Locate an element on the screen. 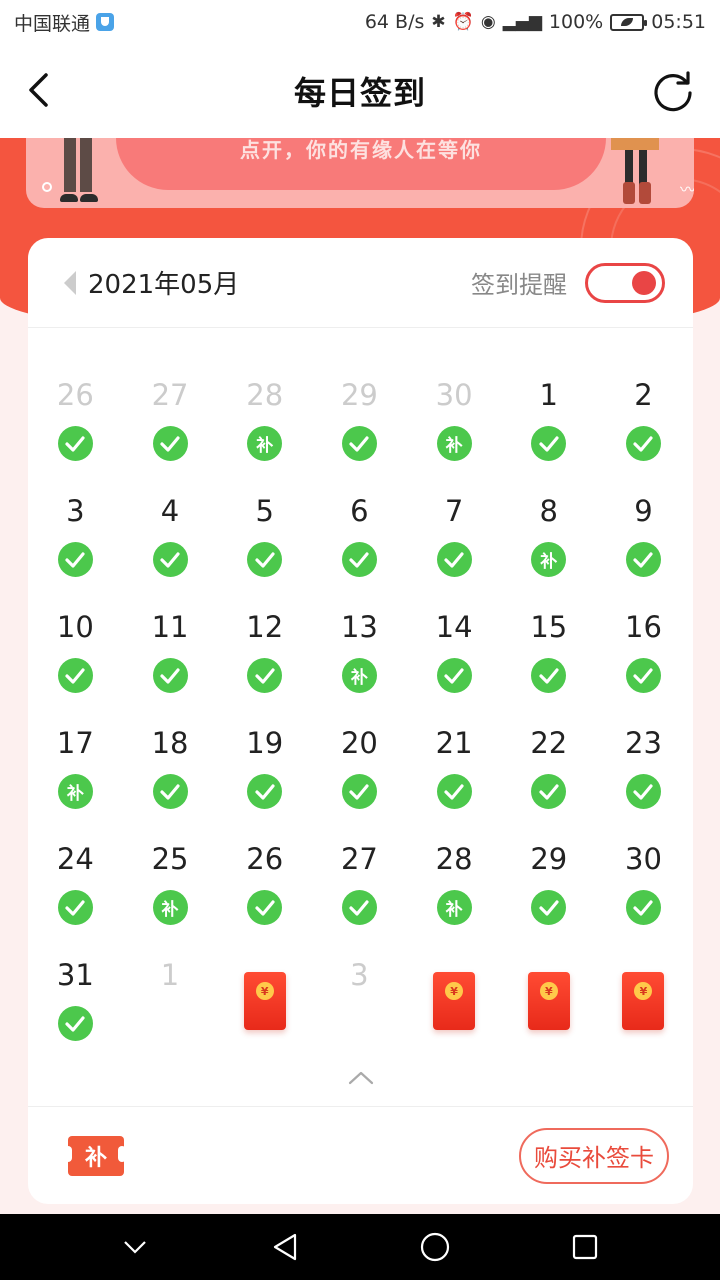  calendar-day: 30 补 is located at coordinates (454, 436).